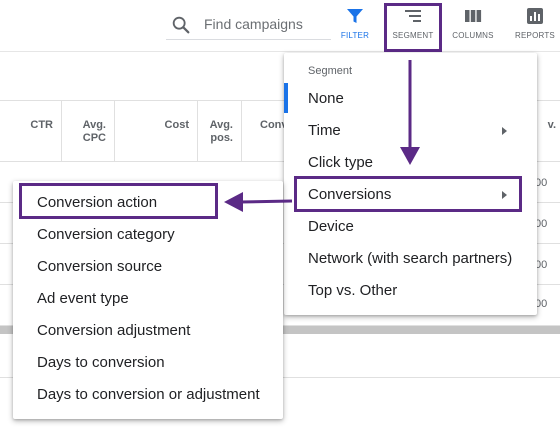 Image resolution: width=560 pixels, height=429 pixels. Describe the element at coordinates (410, 131) in the screenshot. I see `segment-item-time: Time` at that location.